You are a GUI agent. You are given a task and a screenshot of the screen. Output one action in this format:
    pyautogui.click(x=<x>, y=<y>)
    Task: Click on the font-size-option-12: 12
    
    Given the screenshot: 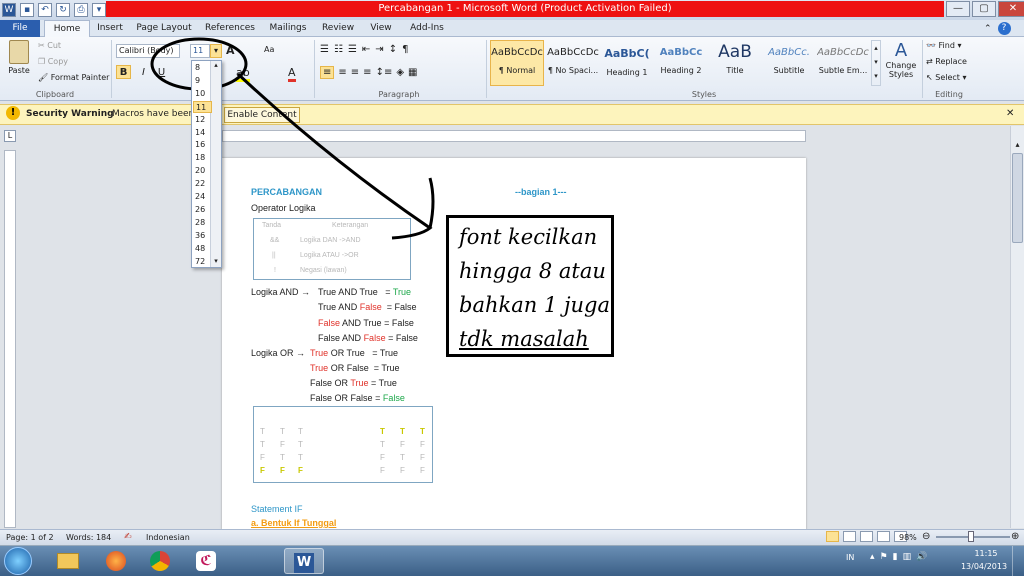 What is the action you would take?
    pyautogui.click(x=202, y=120)
    